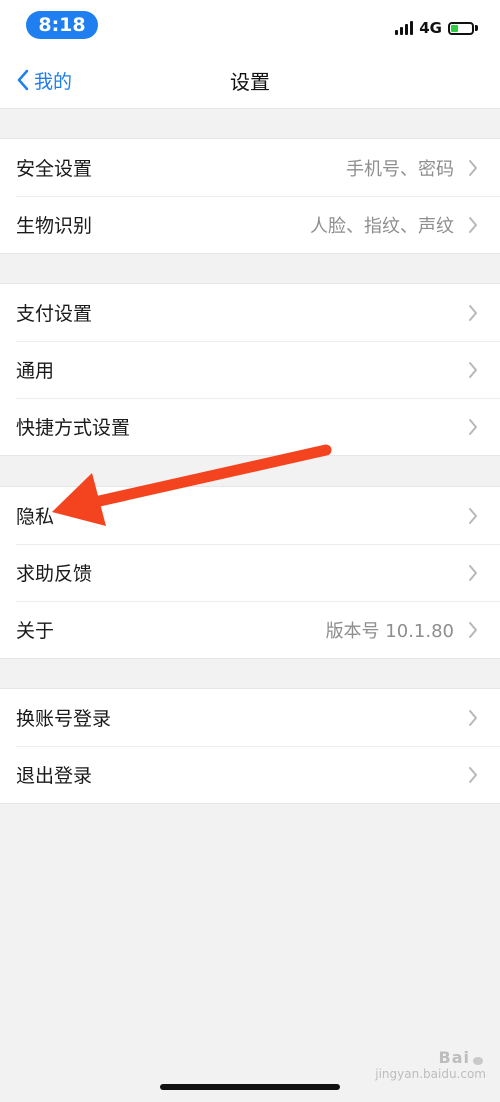 The width and height of the screenshot is (500, 1102). I want to click on nav-bar: 我的 设置, so click(250, 80).